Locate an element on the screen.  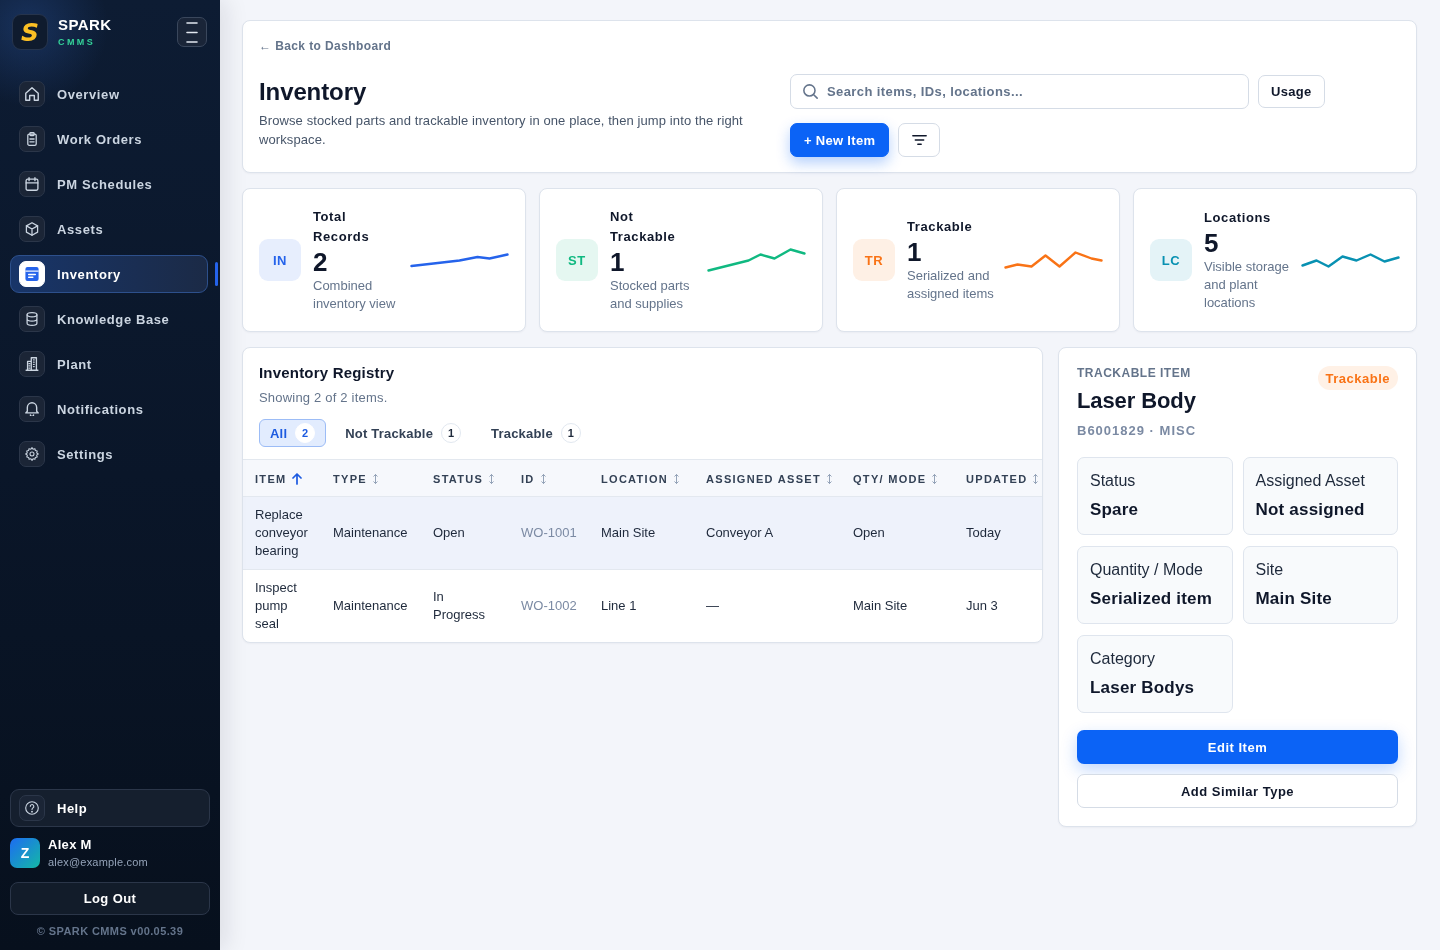
brand-name: SPARK is located at coordinates (85, 25).